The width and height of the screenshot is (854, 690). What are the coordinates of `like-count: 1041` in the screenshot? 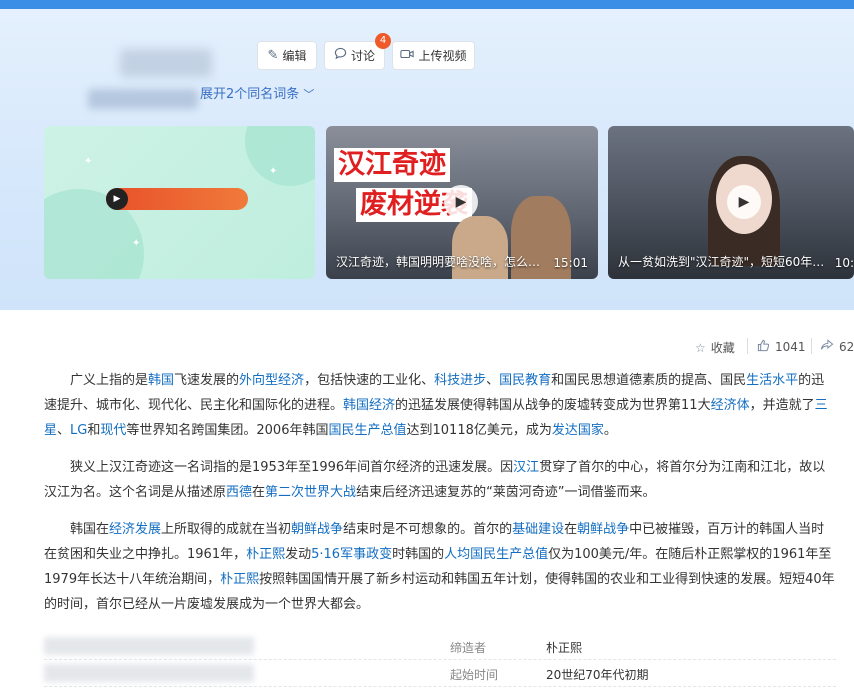 It's located at (790, 347).